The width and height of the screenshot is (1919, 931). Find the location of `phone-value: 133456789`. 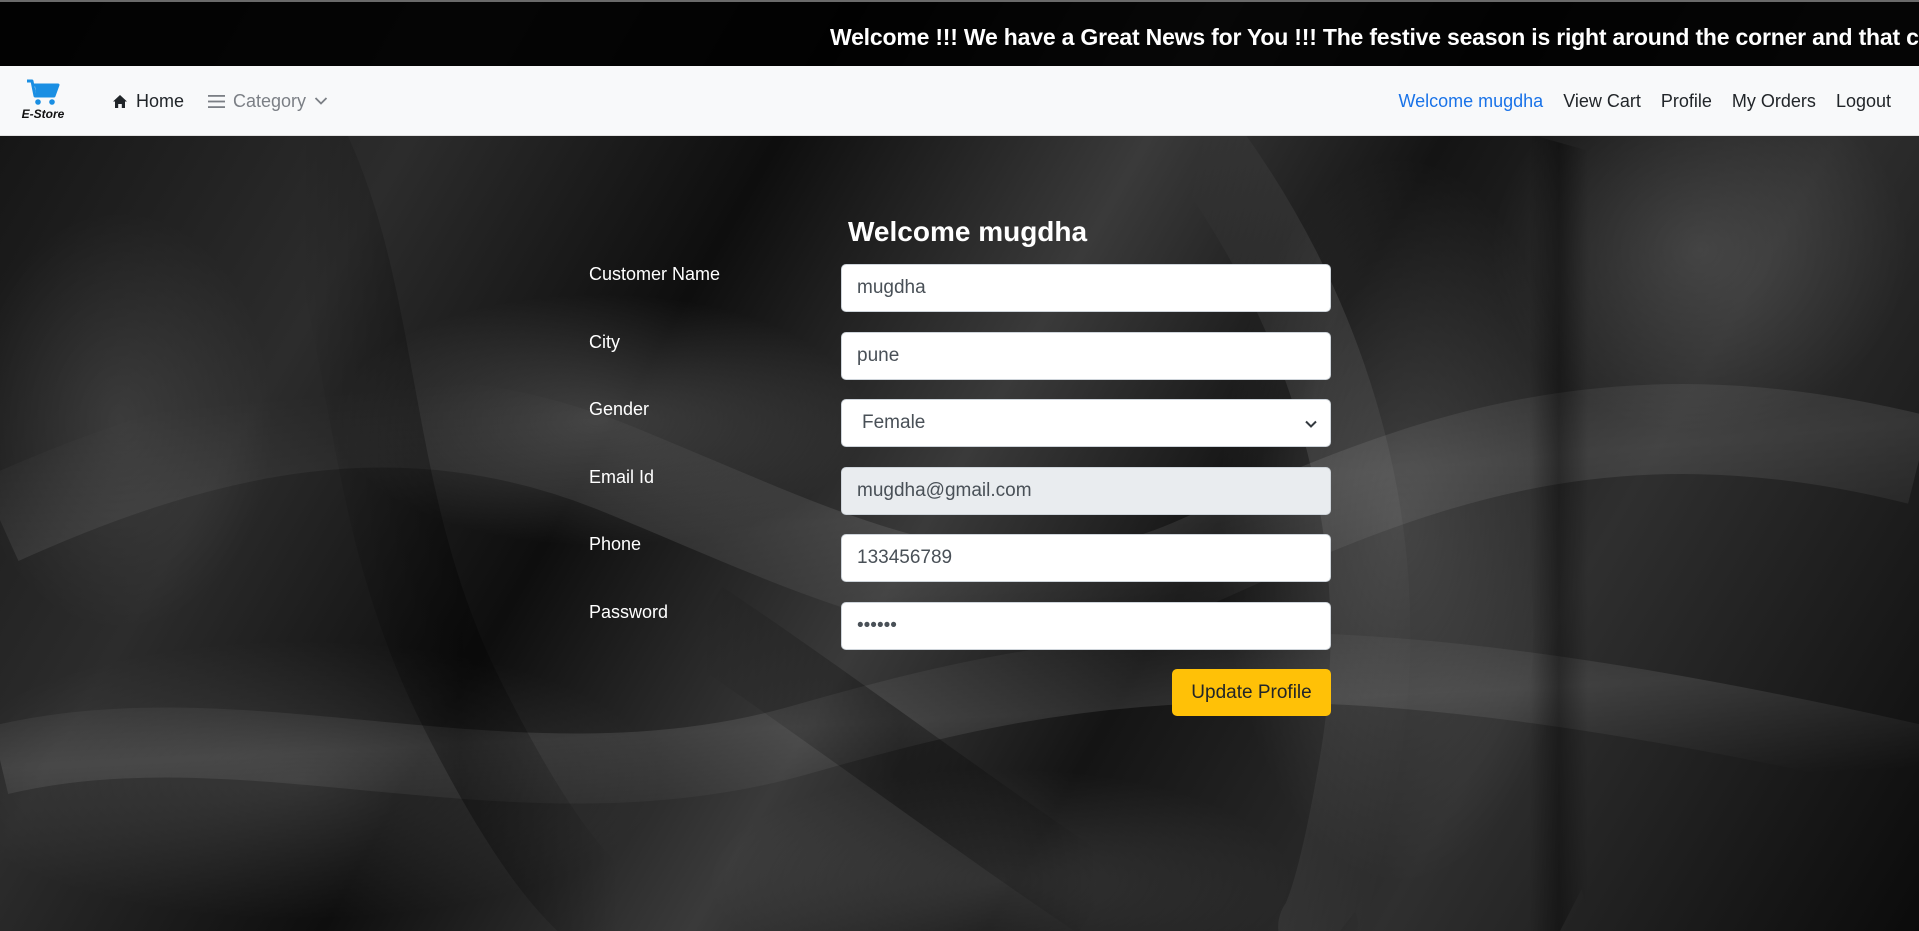

phone-value: 133456789 is located at coordinates (905, 557).